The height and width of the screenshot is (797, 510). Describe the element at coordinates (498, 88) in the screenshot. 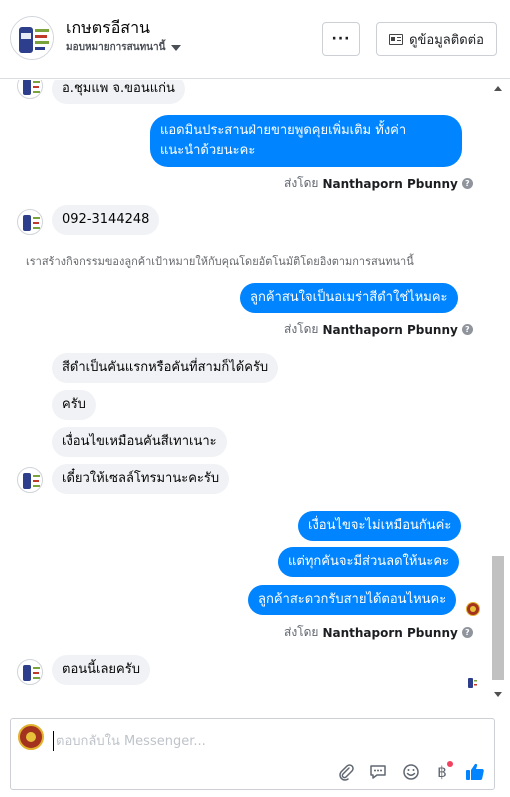

I see `scroll-up-icon` at that location.